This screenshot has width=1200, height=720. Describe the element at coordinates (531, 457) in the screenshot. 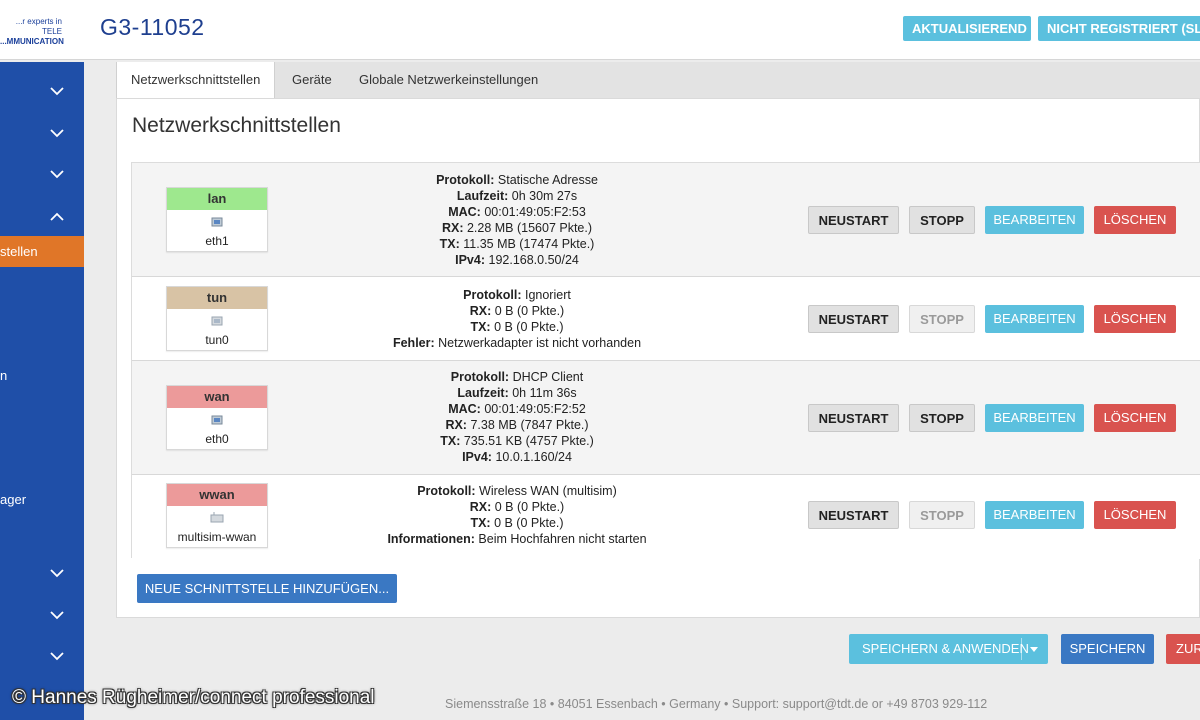

I see `info-value: 10.0.1.160/24` at that location.